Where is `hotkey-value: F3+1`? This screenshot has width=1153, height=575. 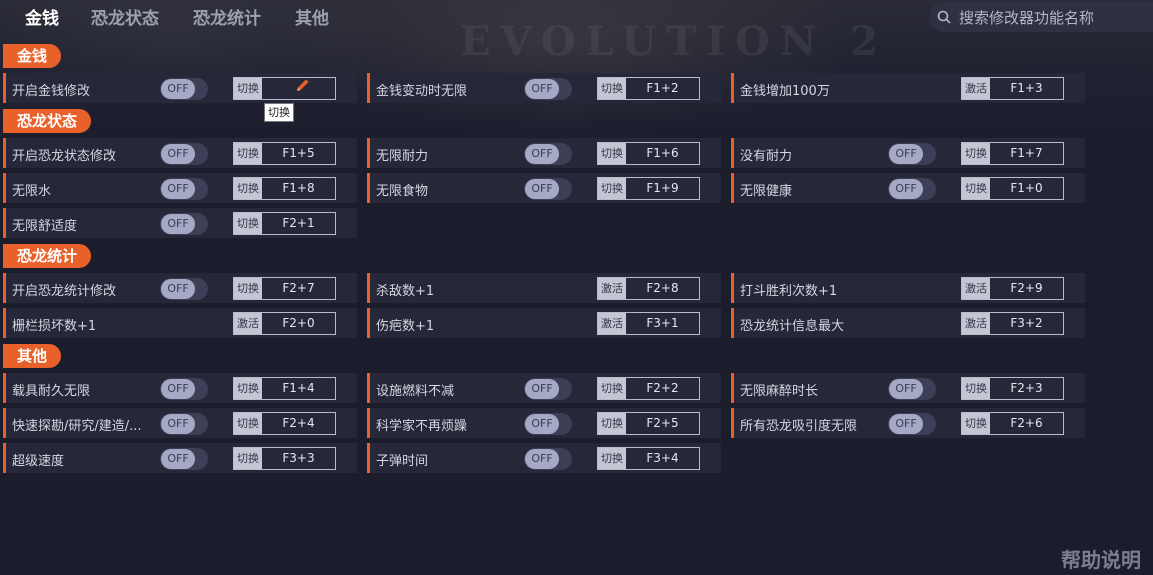 hotkey-value: F3+1 is located at coordinates (662, 323).